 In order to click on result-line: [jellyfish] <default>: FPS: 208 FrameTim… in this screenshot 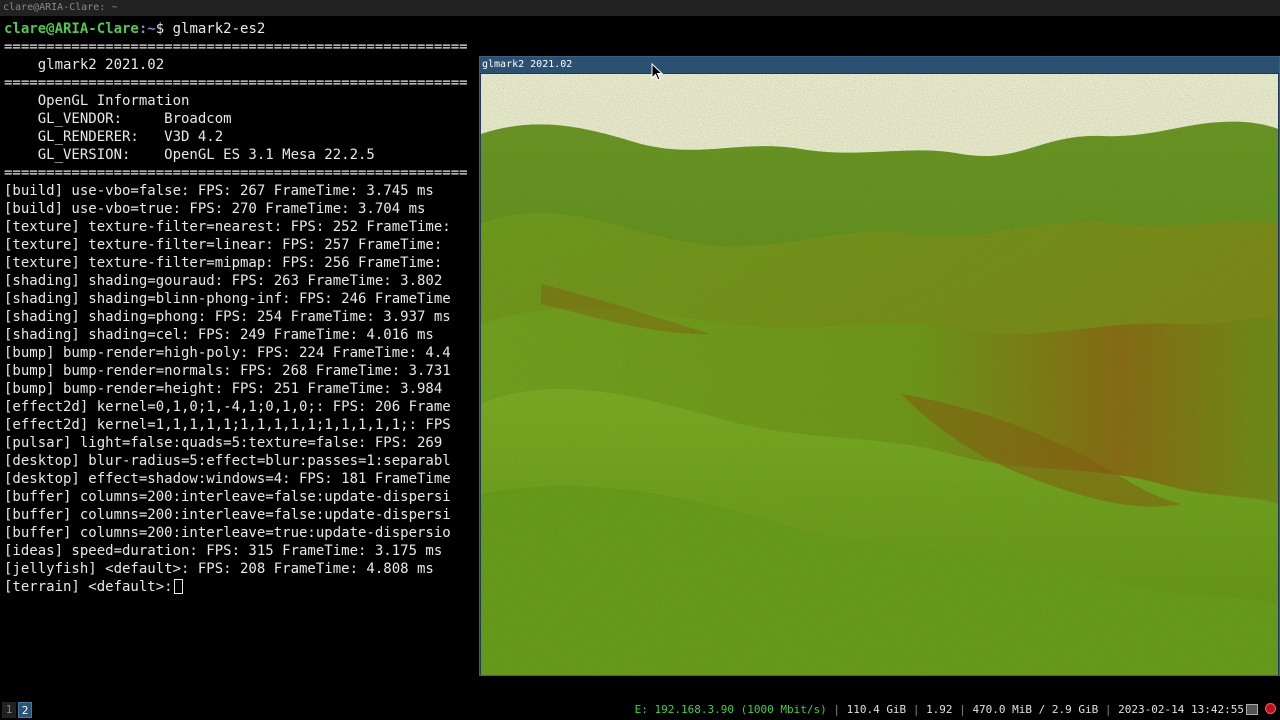, I will do `click(219, 569)`.